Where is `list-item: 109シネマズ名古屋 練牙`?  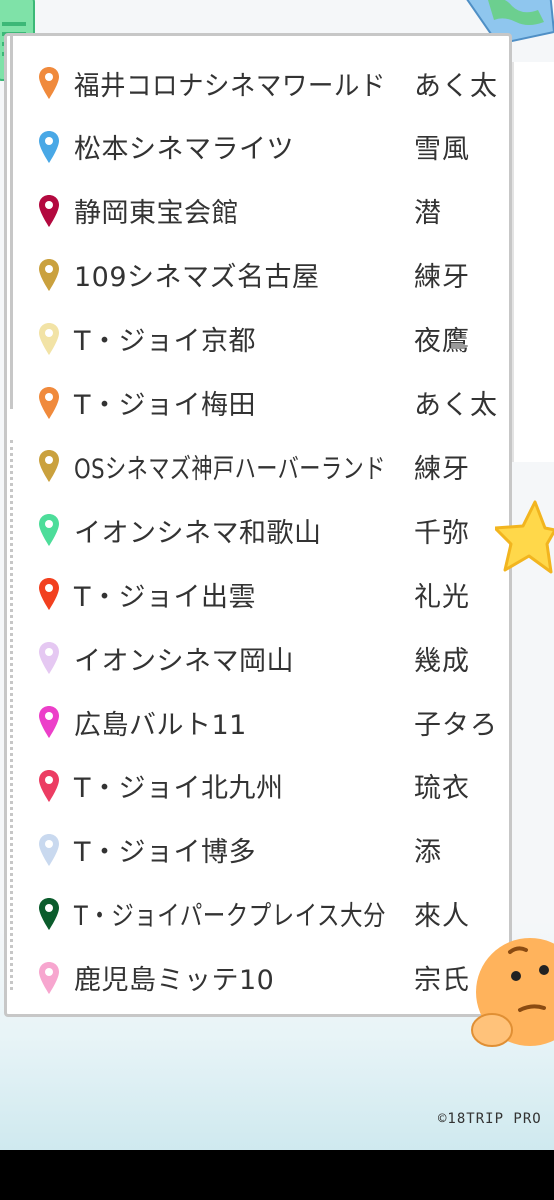
list-item: 109シネマズ名古屋 練牙 is located at coordinates (268, 275).